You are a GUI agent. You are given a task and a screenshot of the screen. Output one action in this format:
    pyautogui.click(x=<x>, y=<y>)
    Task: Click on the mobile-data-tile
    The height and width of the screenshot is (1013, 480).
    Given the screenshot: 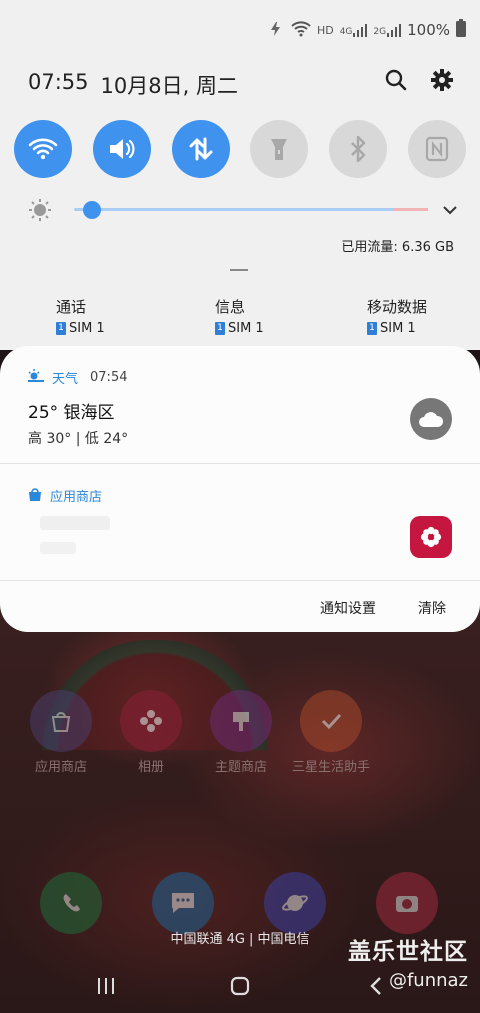 What is the action you would take?
    pyautogui.click(x=200, y=149)
    